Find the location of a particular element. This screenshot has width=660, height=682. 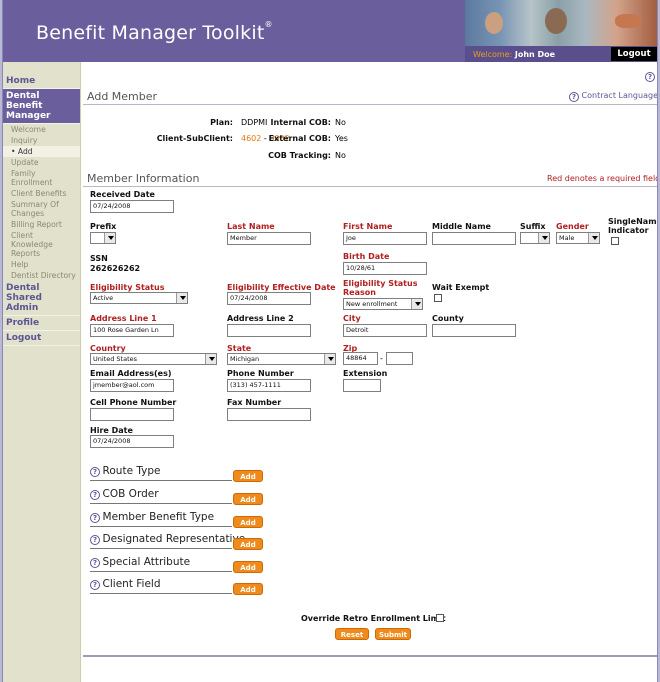

user-name: John Doe is located at coordinates (535, 54).